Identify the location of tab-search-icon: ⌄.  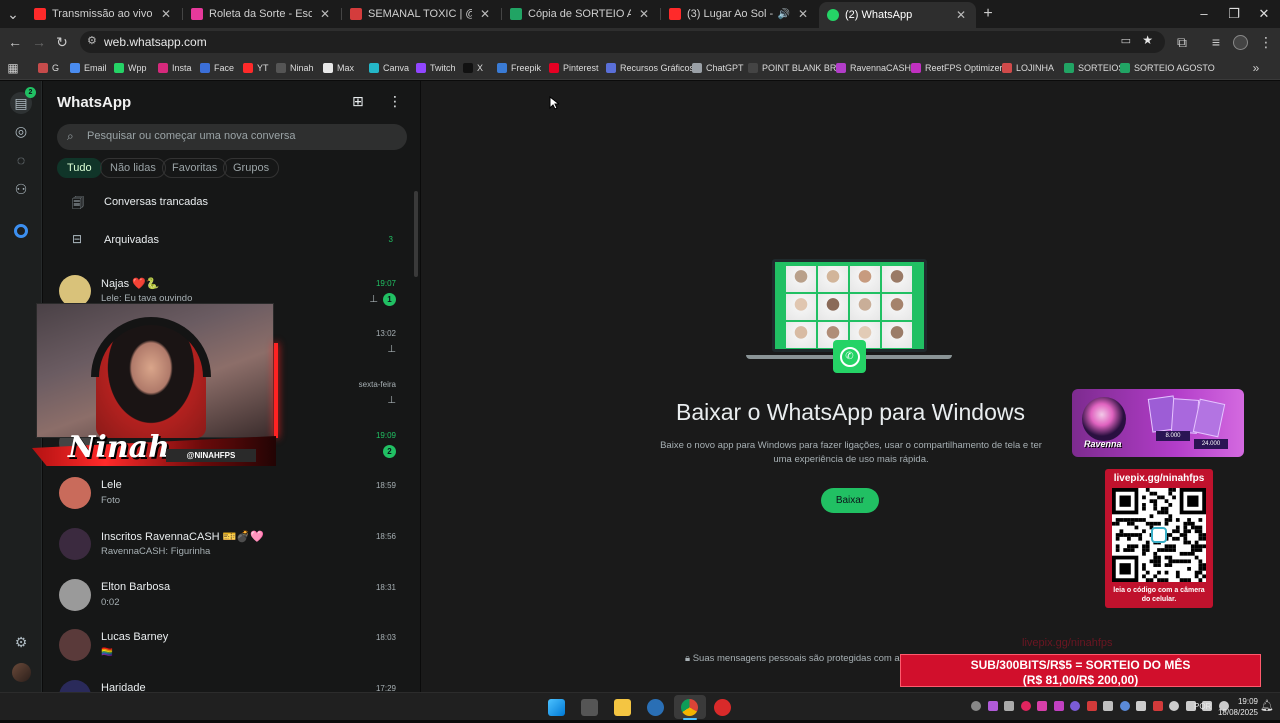
(13, 14).